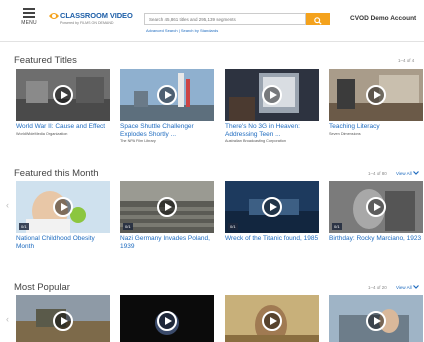 This screenshot has width=424, height=342. What do you see at coordinates (199, 30) in the screenshot?
I see `search-by-standards-link: Search by Standards` at bounding box center [199, 30].